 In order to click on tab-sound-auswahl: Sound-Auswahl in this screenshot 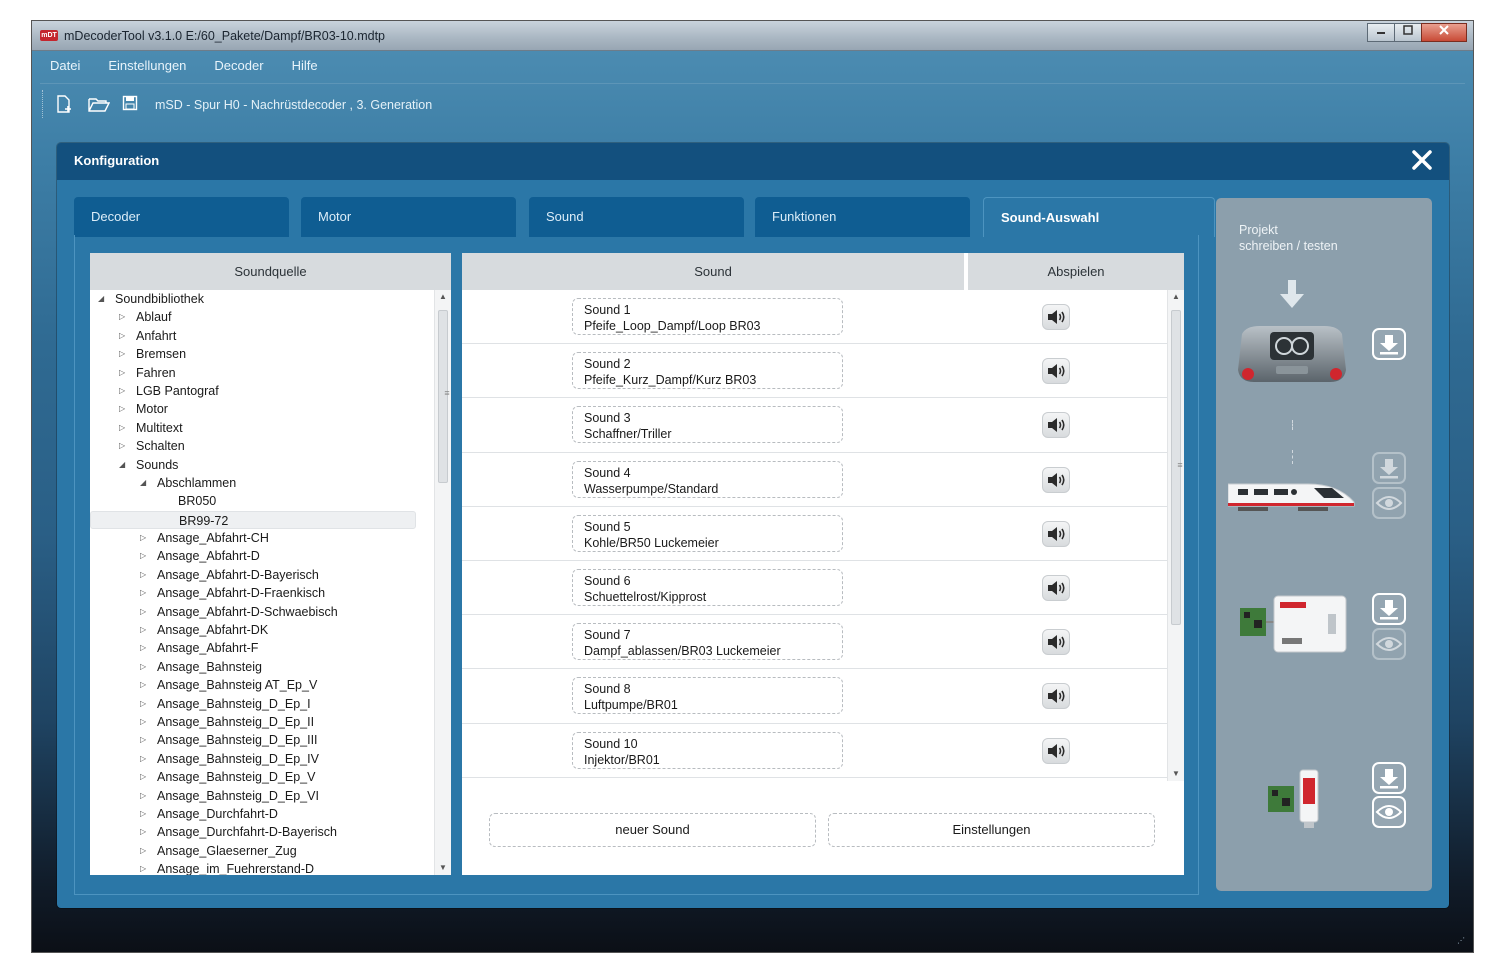, I will do `click(1099, 217)`.